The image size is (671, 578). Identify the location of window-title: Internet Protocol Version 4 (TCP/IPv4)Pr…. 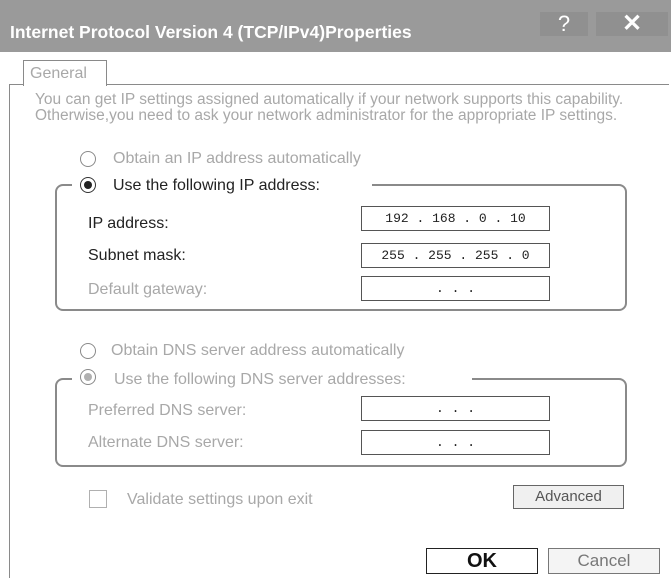
(211, 32).